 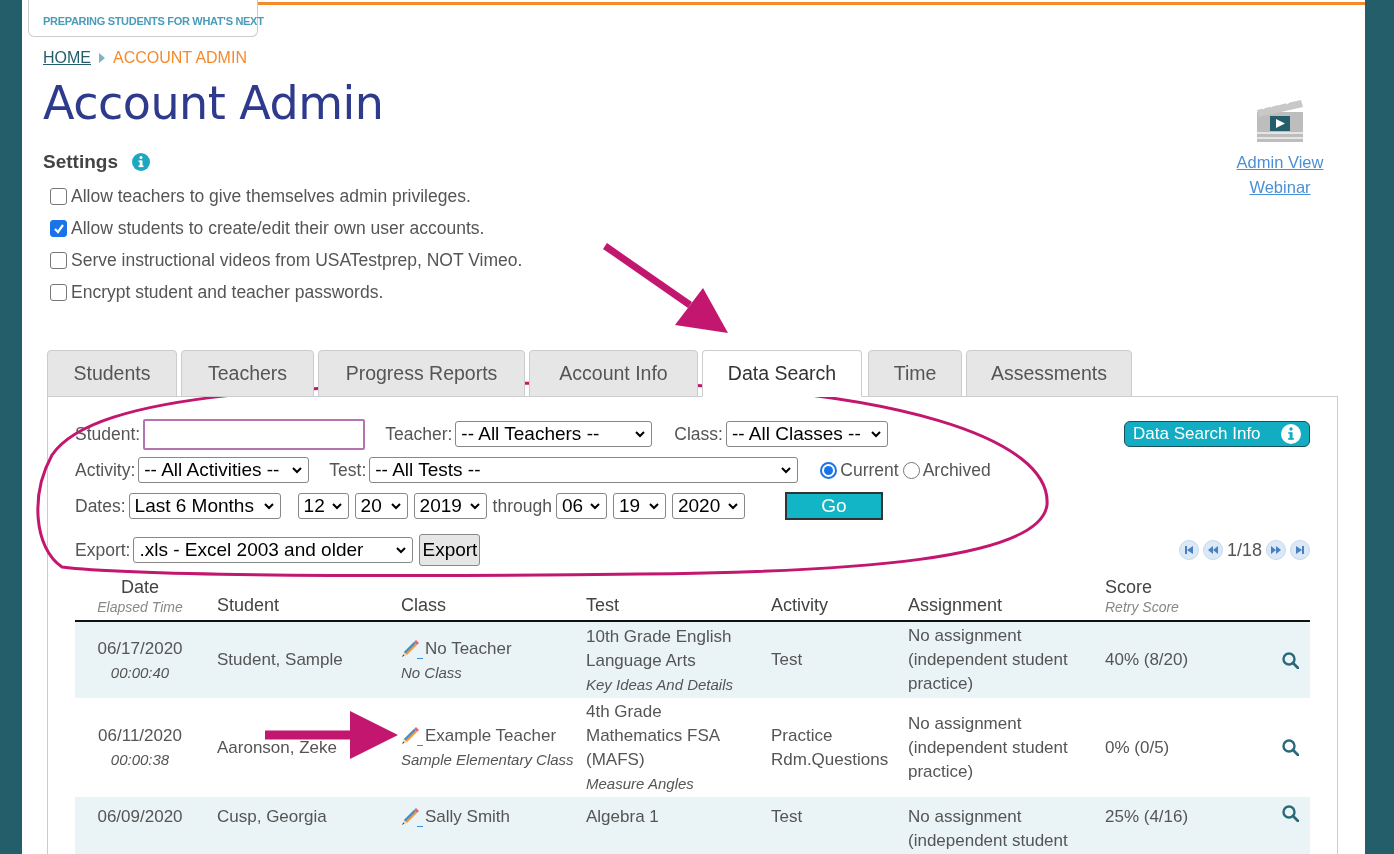 What do you see at coordinates (640, 784) in the screenshot?
I see `test-topic: Measure Angles` at bounding box center [640, 784].